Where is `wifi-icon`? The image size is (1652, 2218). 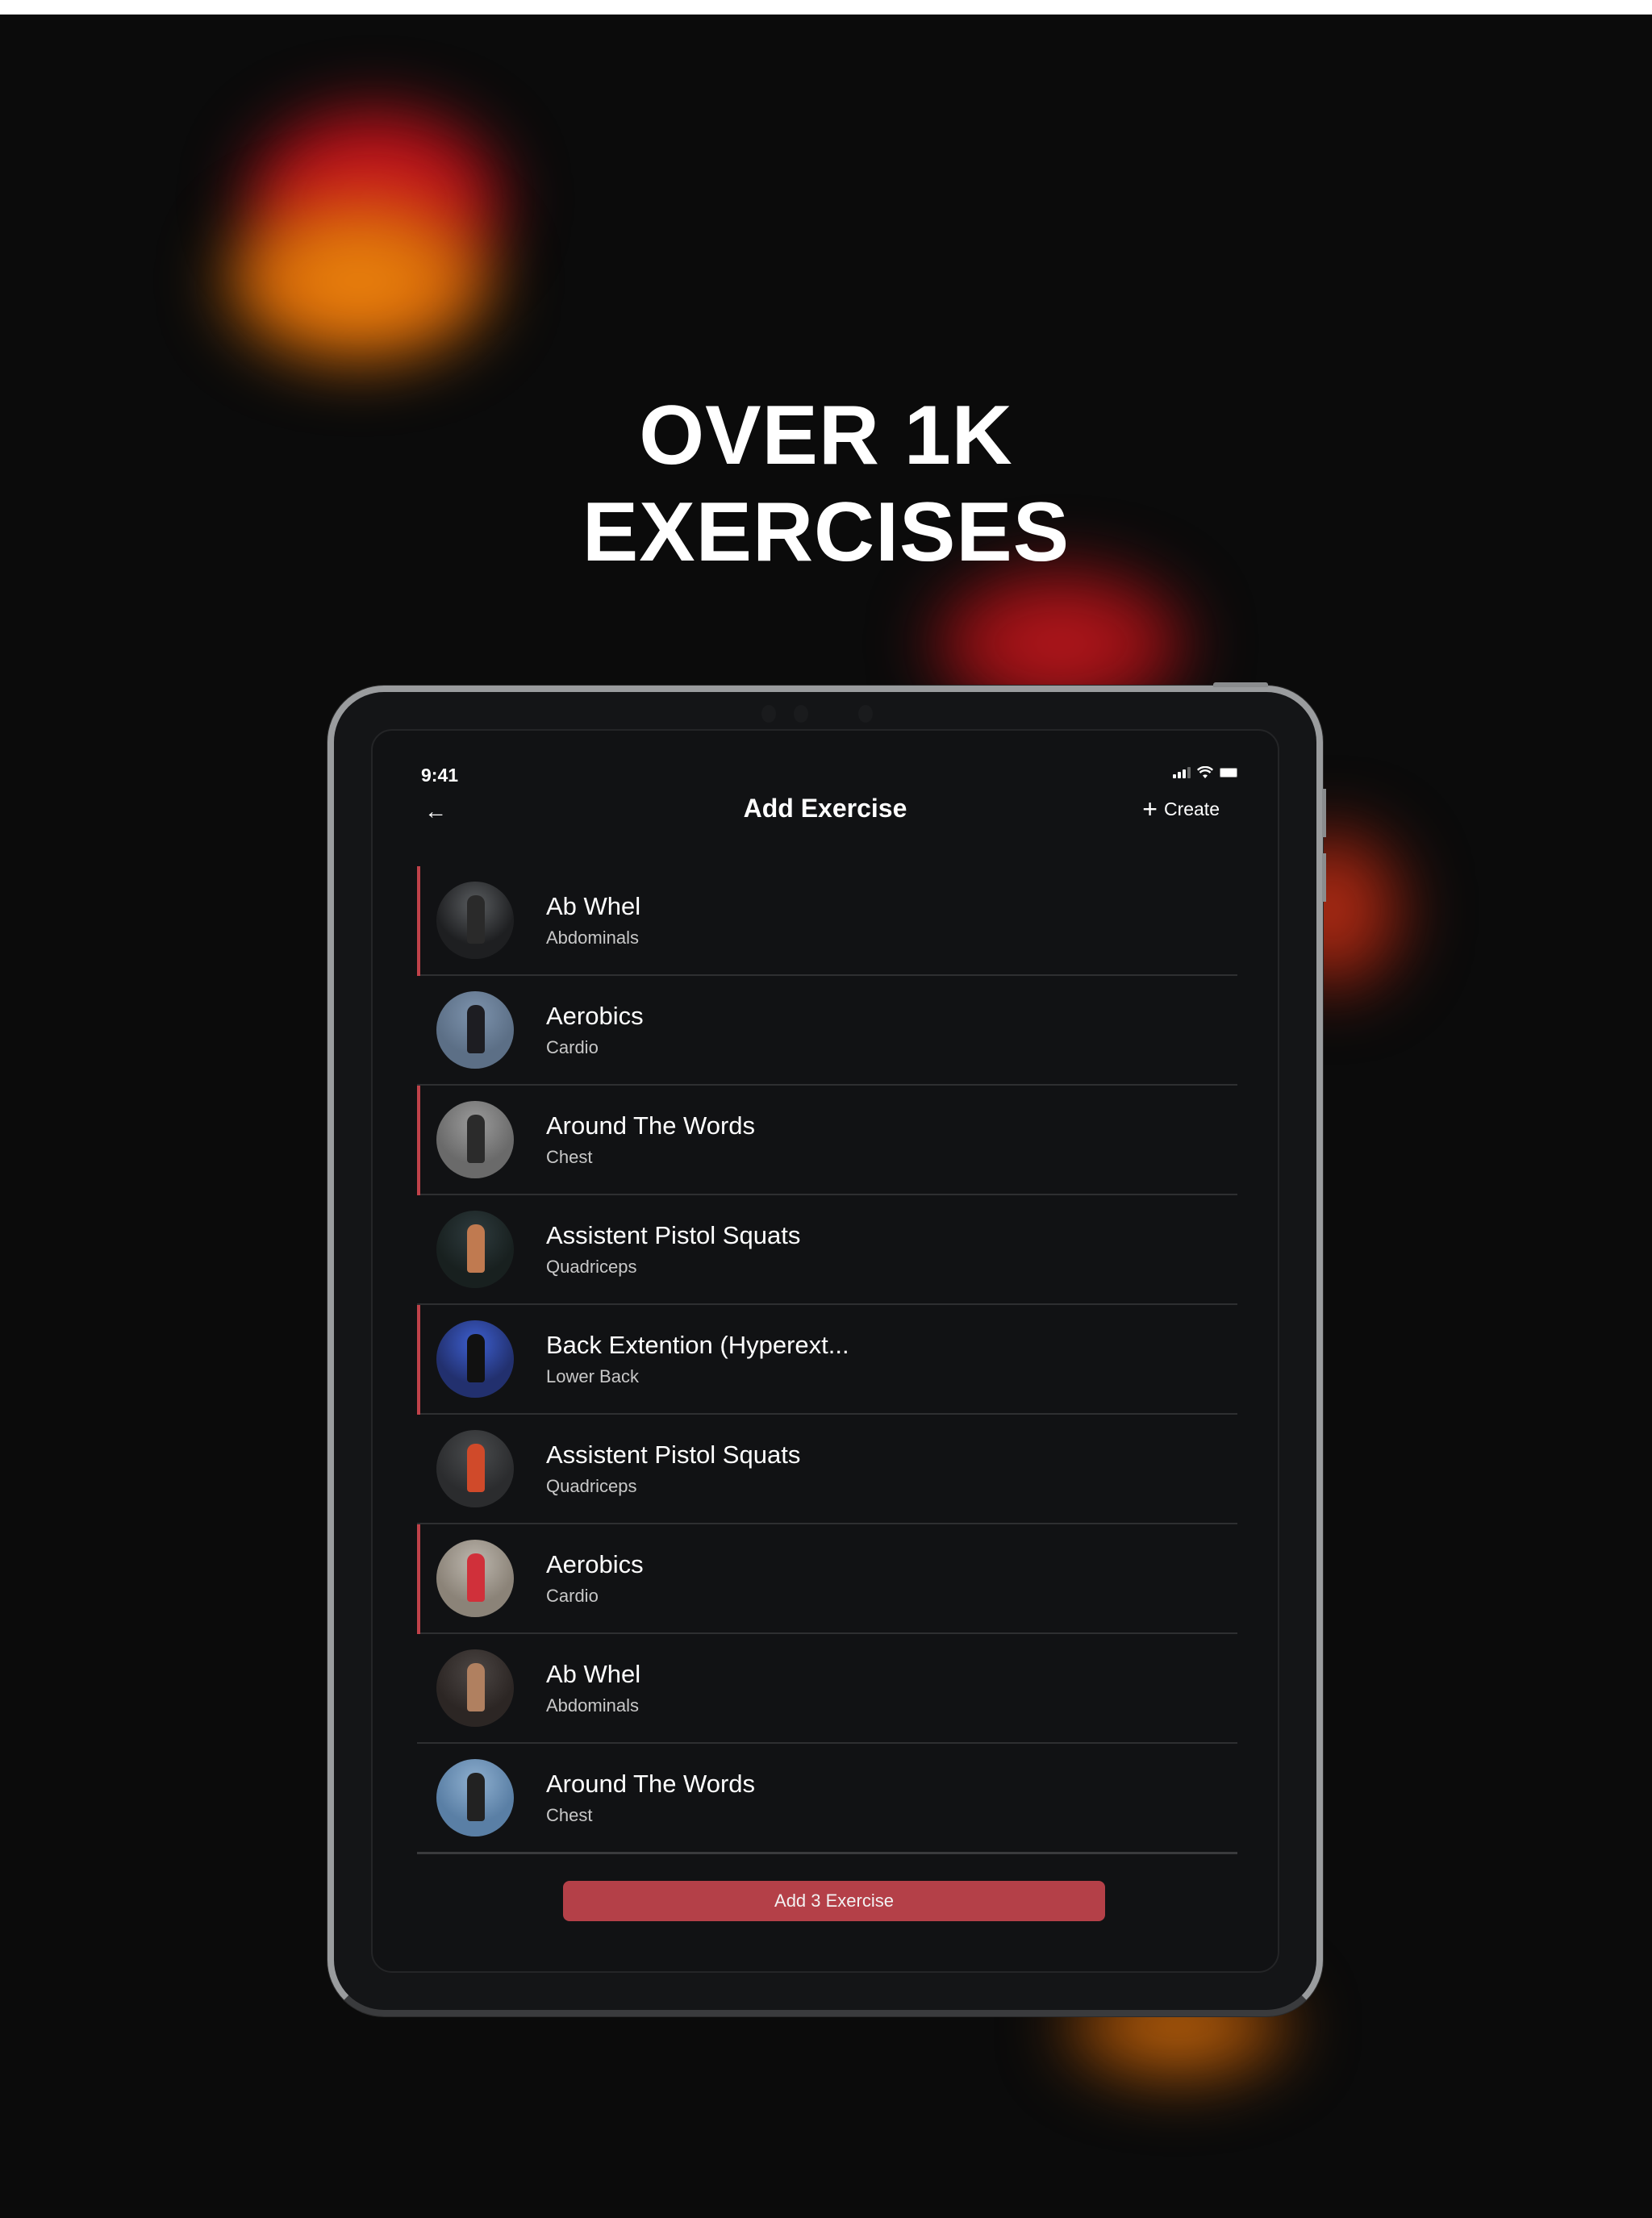 wifi-icon is located at coordinates (1205, 772).